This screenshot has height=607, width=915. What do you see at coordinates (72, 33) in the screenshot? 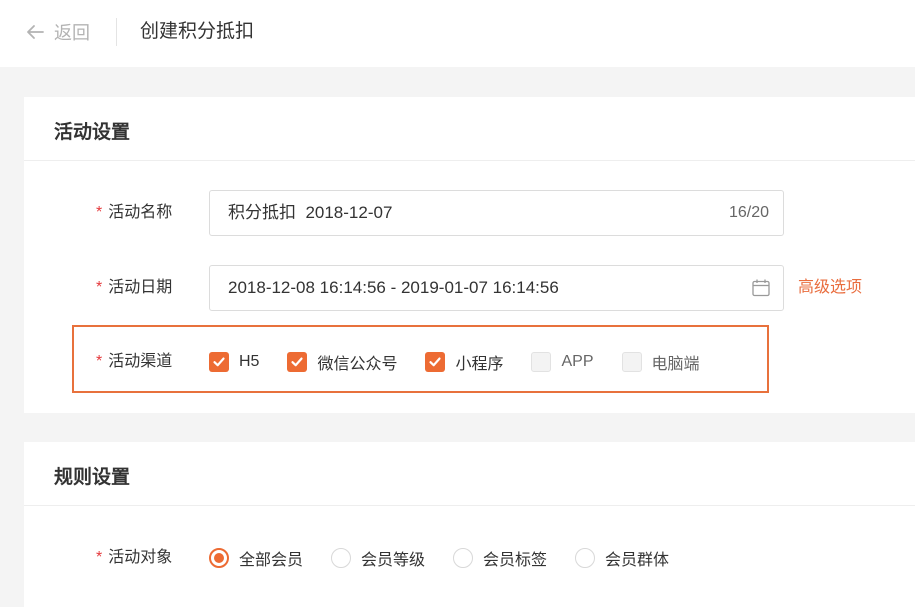
I see `back-label: 返回` at bounding box center [72, 33].